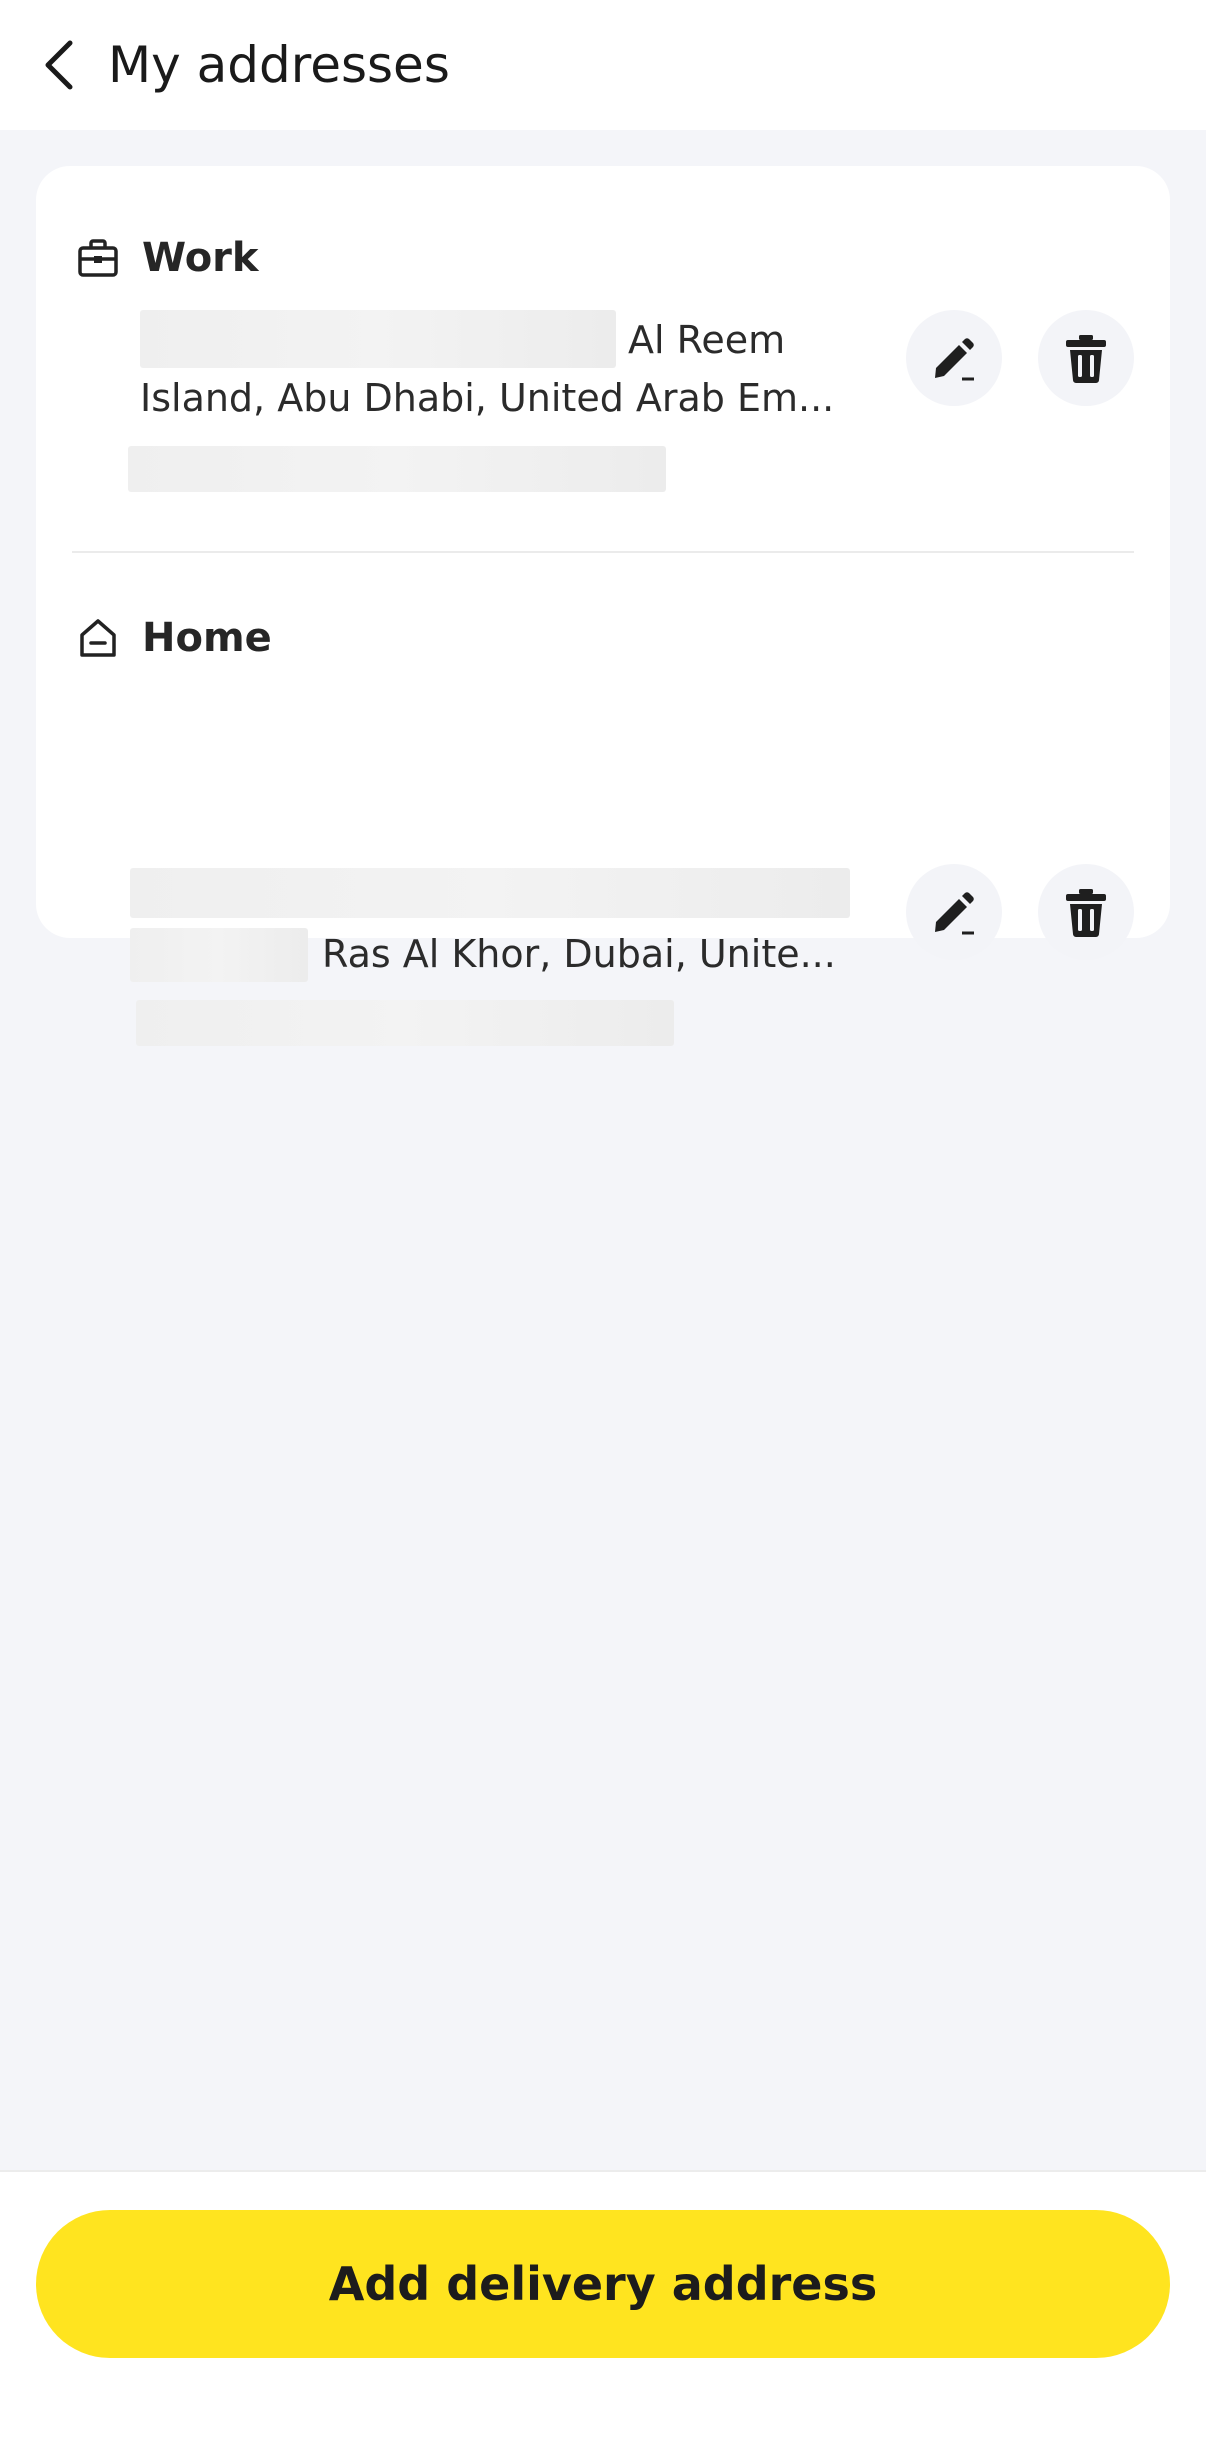 This screenshot has width=1206, height=2458. I want to click on home-icon, so click(98, 638).